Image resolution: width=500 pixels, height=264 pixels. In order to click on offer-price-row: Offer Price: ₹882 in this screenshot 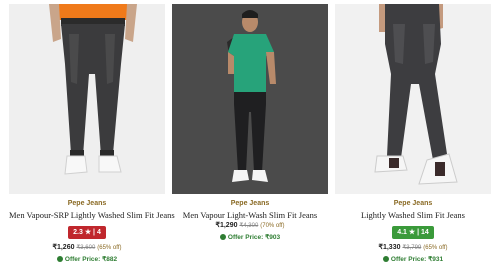, I will do `click(87, 259)`.